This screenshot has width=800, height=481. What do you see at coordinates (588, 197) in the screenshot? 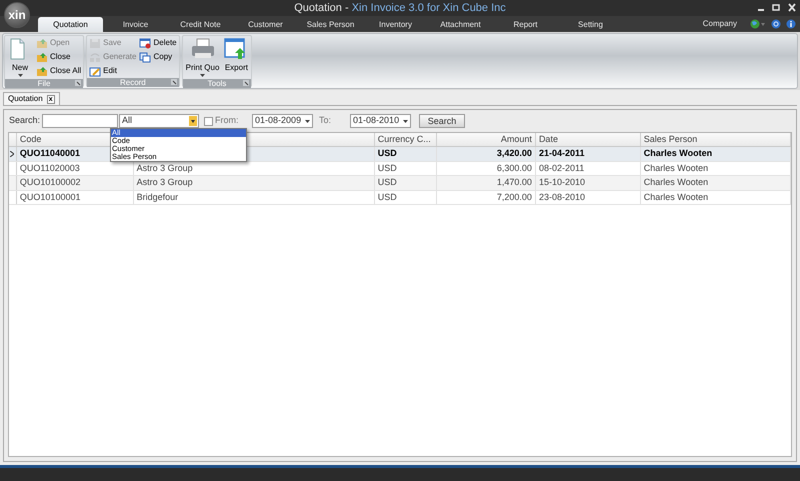
I see `table-cell: 23-08-2010` at bounding box center [588, 197].